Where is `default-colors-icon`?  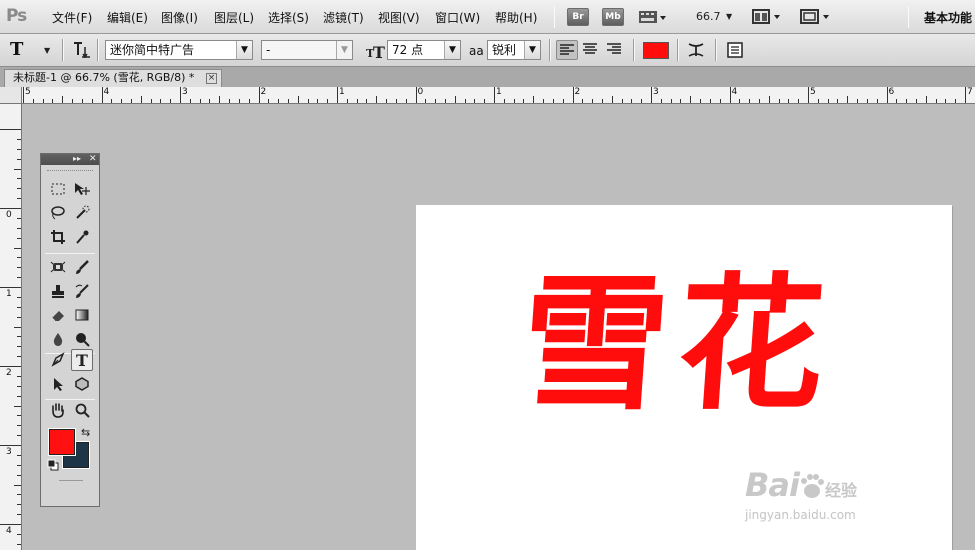 default-colors-icon is located at coordinates (53, 466).